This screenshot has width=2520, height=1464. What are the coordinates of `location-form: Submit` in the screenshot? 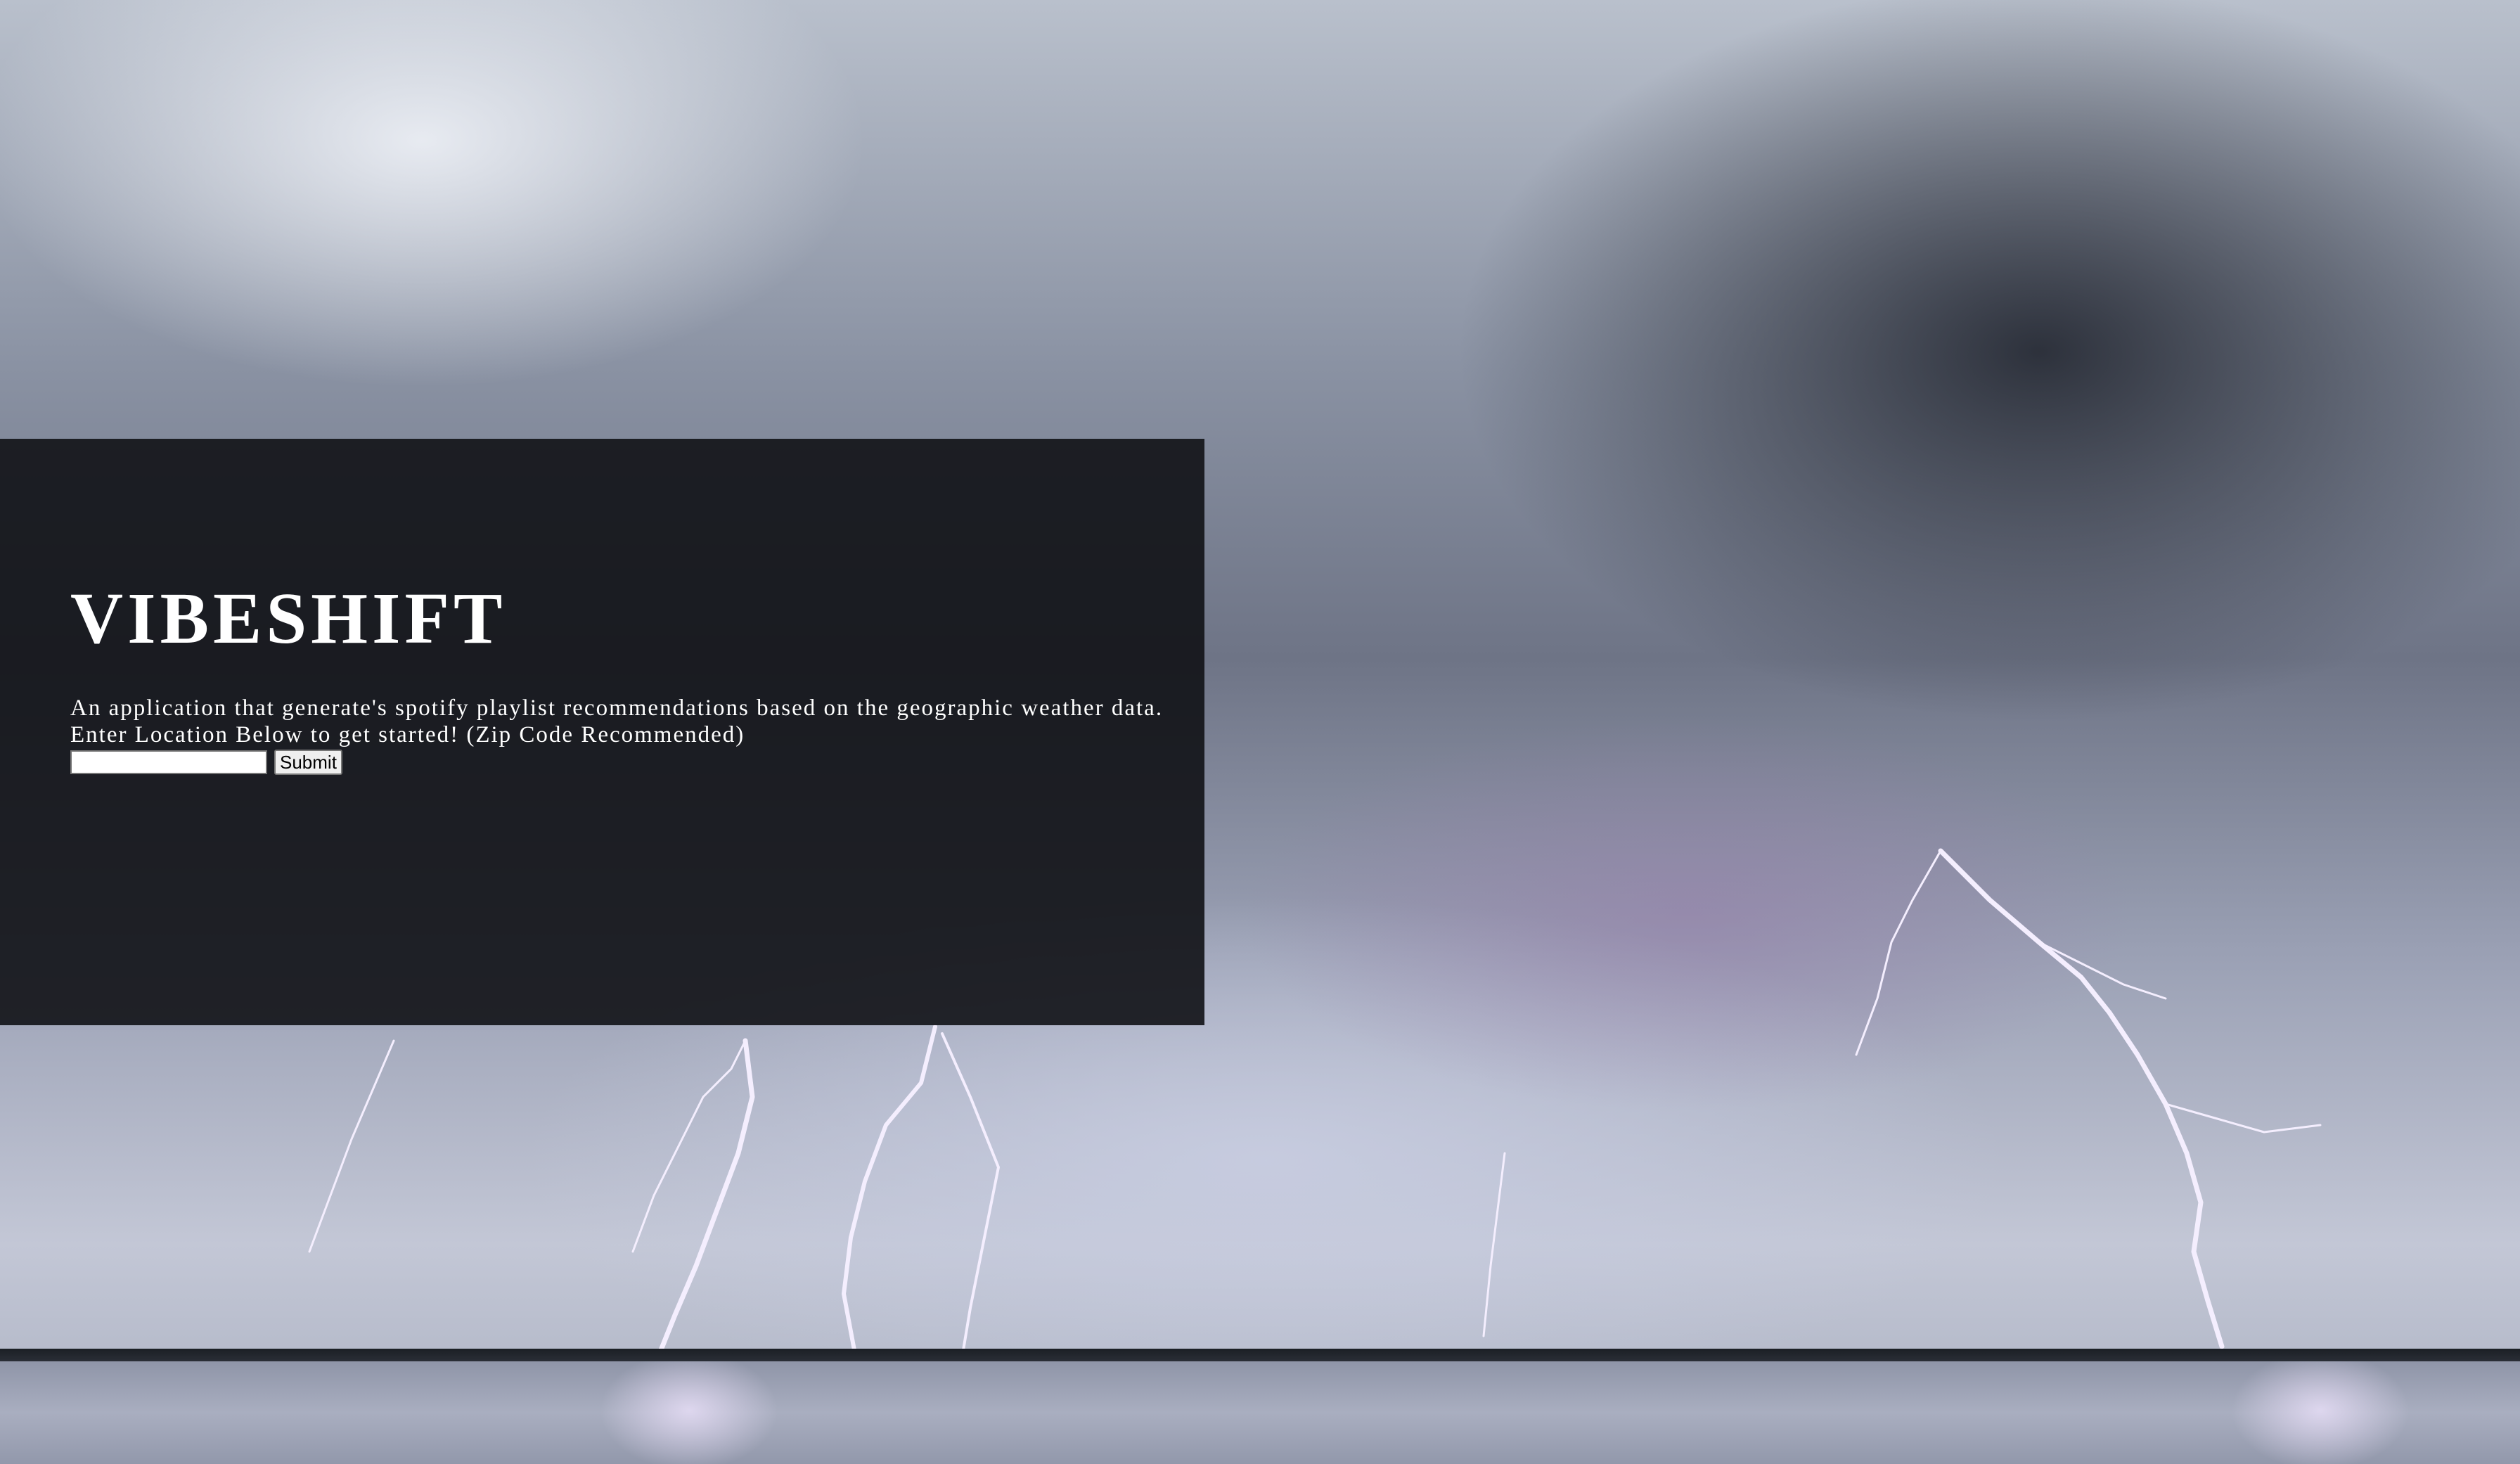 It's located at (206, 762).